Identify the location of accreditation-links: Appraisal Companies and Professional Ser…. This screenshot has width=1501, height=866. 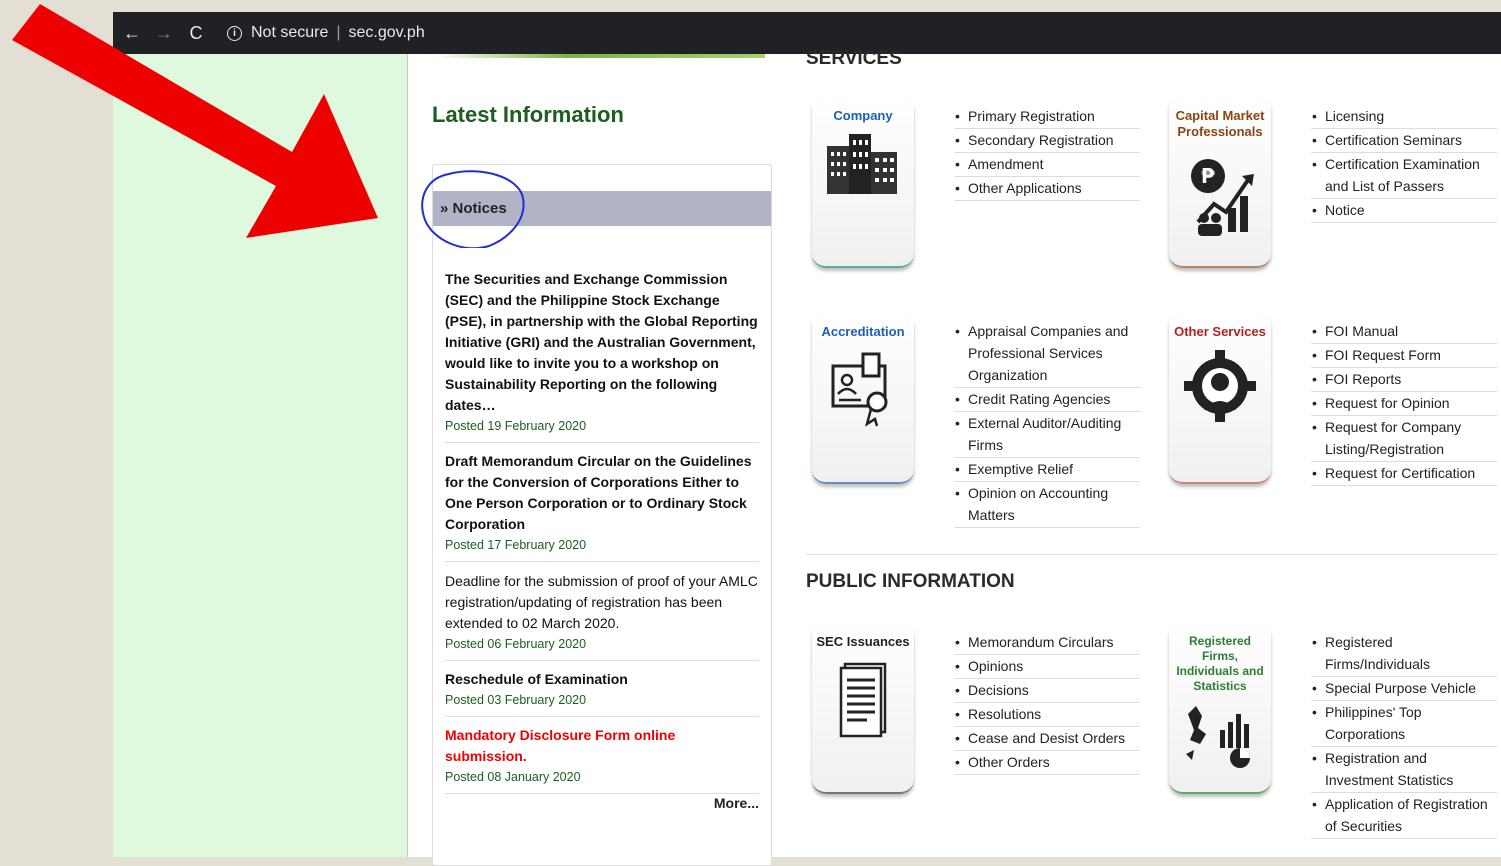
(1047, 424).